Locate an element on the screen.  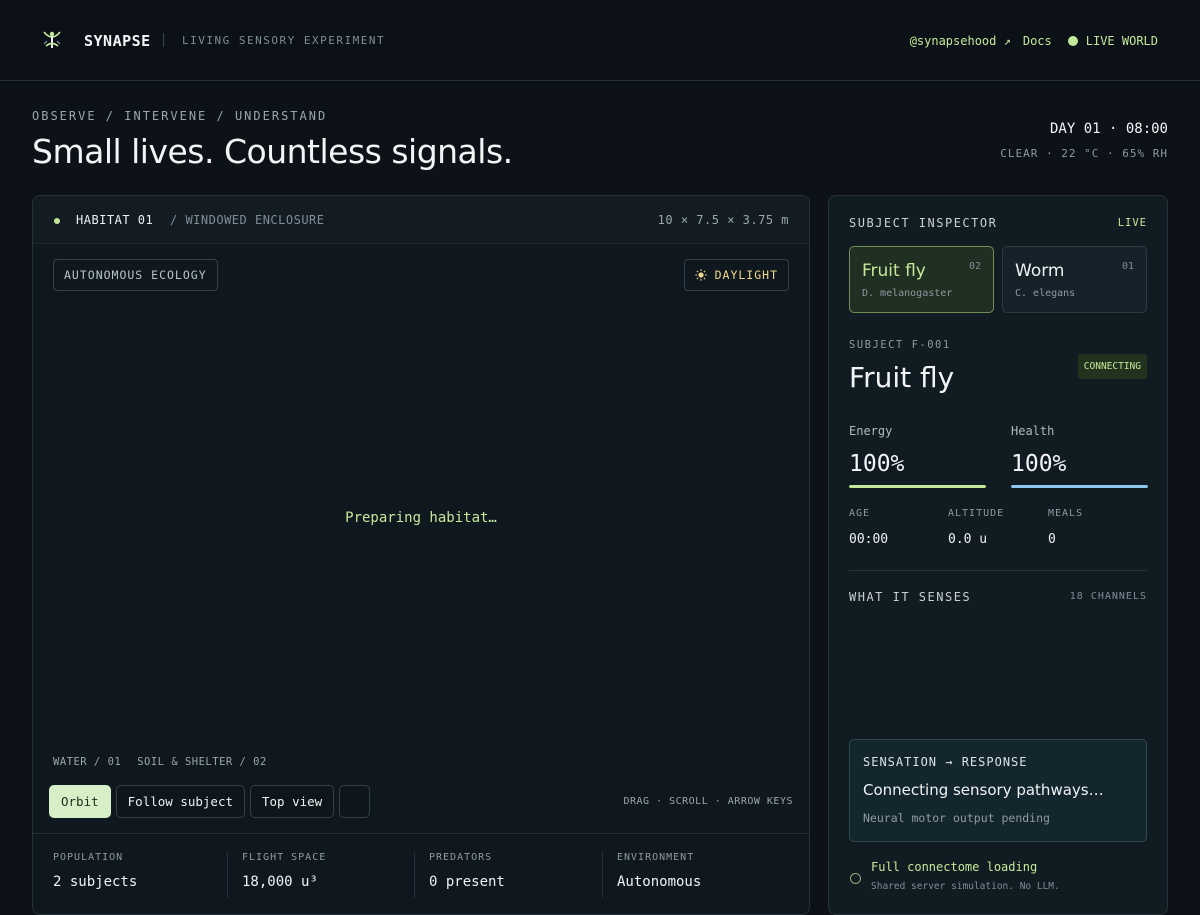
status-badge: CONNECTING is located at coordinates (1112, 366).